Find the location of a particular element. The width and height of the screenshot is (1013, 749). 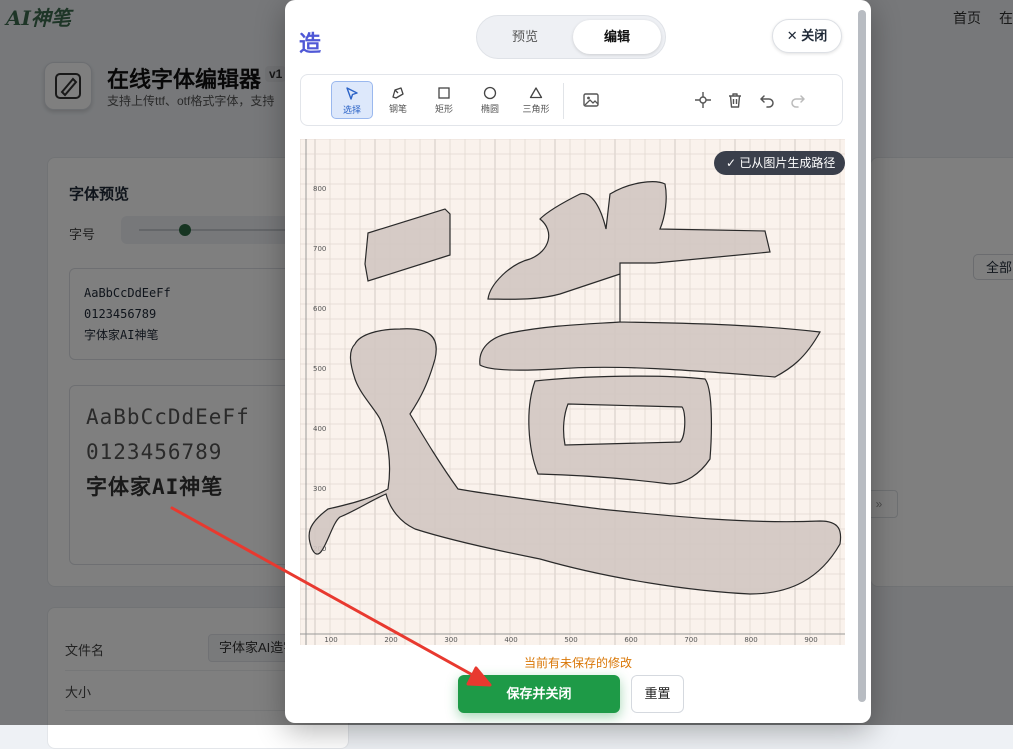

tool-select: 选择 is located at coordinates (352, 100).